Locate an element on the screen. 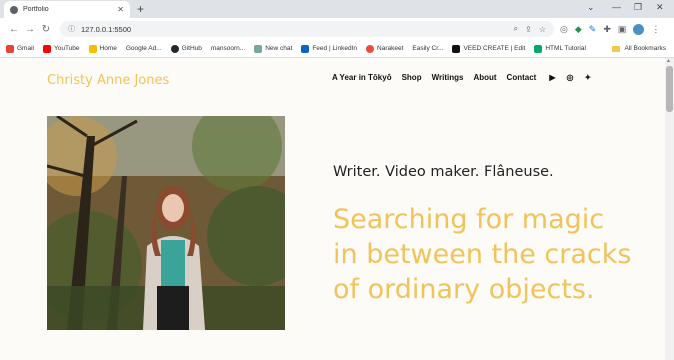 This screenshot has width=674, height=360. bookmark-github: GitHub is located at coordinates (186, 48).